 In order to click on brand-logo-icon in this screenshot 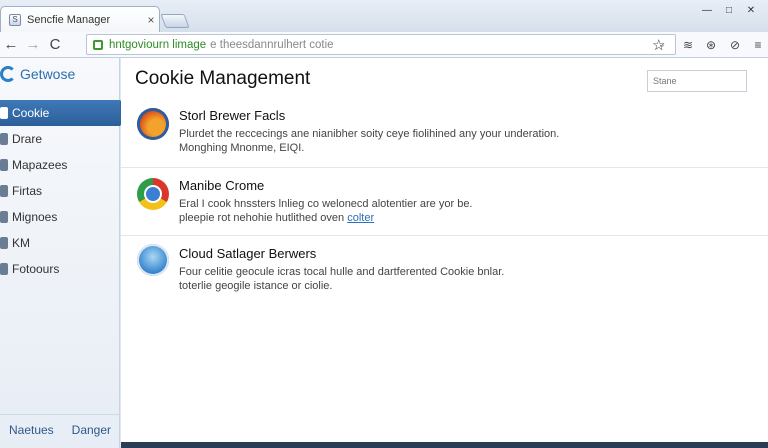, I will do `click(8, 74)`.